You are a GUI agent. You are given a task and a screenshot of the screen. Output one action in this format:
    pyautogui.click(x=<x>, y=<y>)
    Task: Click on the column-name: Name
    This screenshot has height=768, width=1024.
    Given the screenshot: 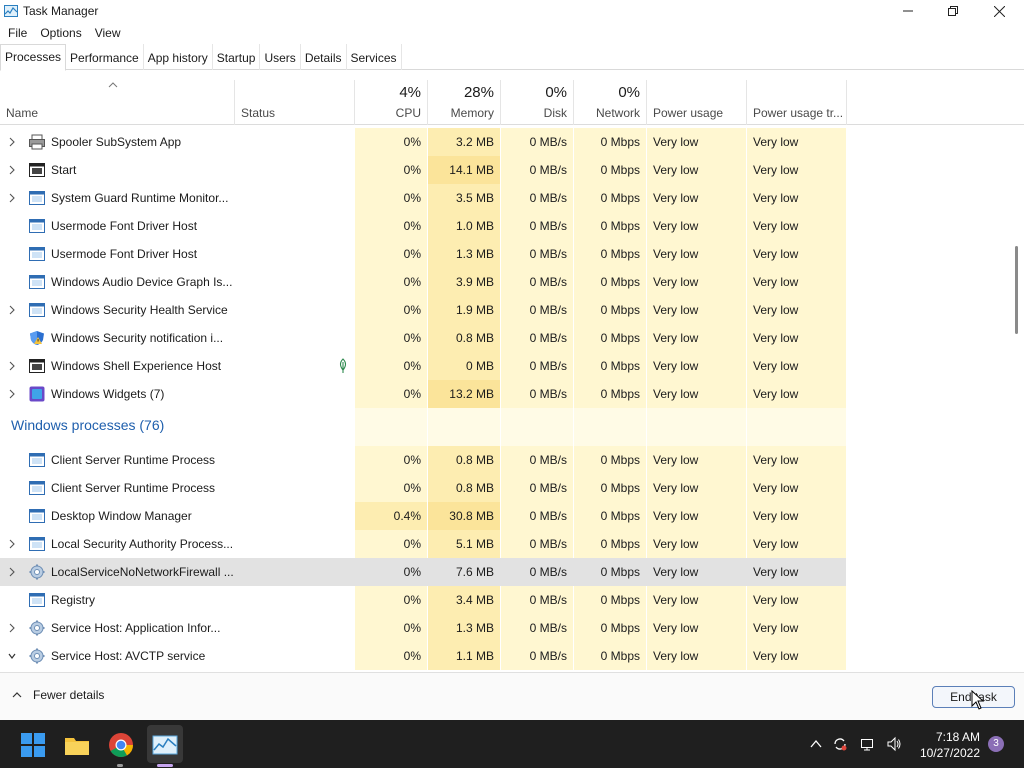 What is the action you would take?
    pyautogui.click(x=117, y=102)
    